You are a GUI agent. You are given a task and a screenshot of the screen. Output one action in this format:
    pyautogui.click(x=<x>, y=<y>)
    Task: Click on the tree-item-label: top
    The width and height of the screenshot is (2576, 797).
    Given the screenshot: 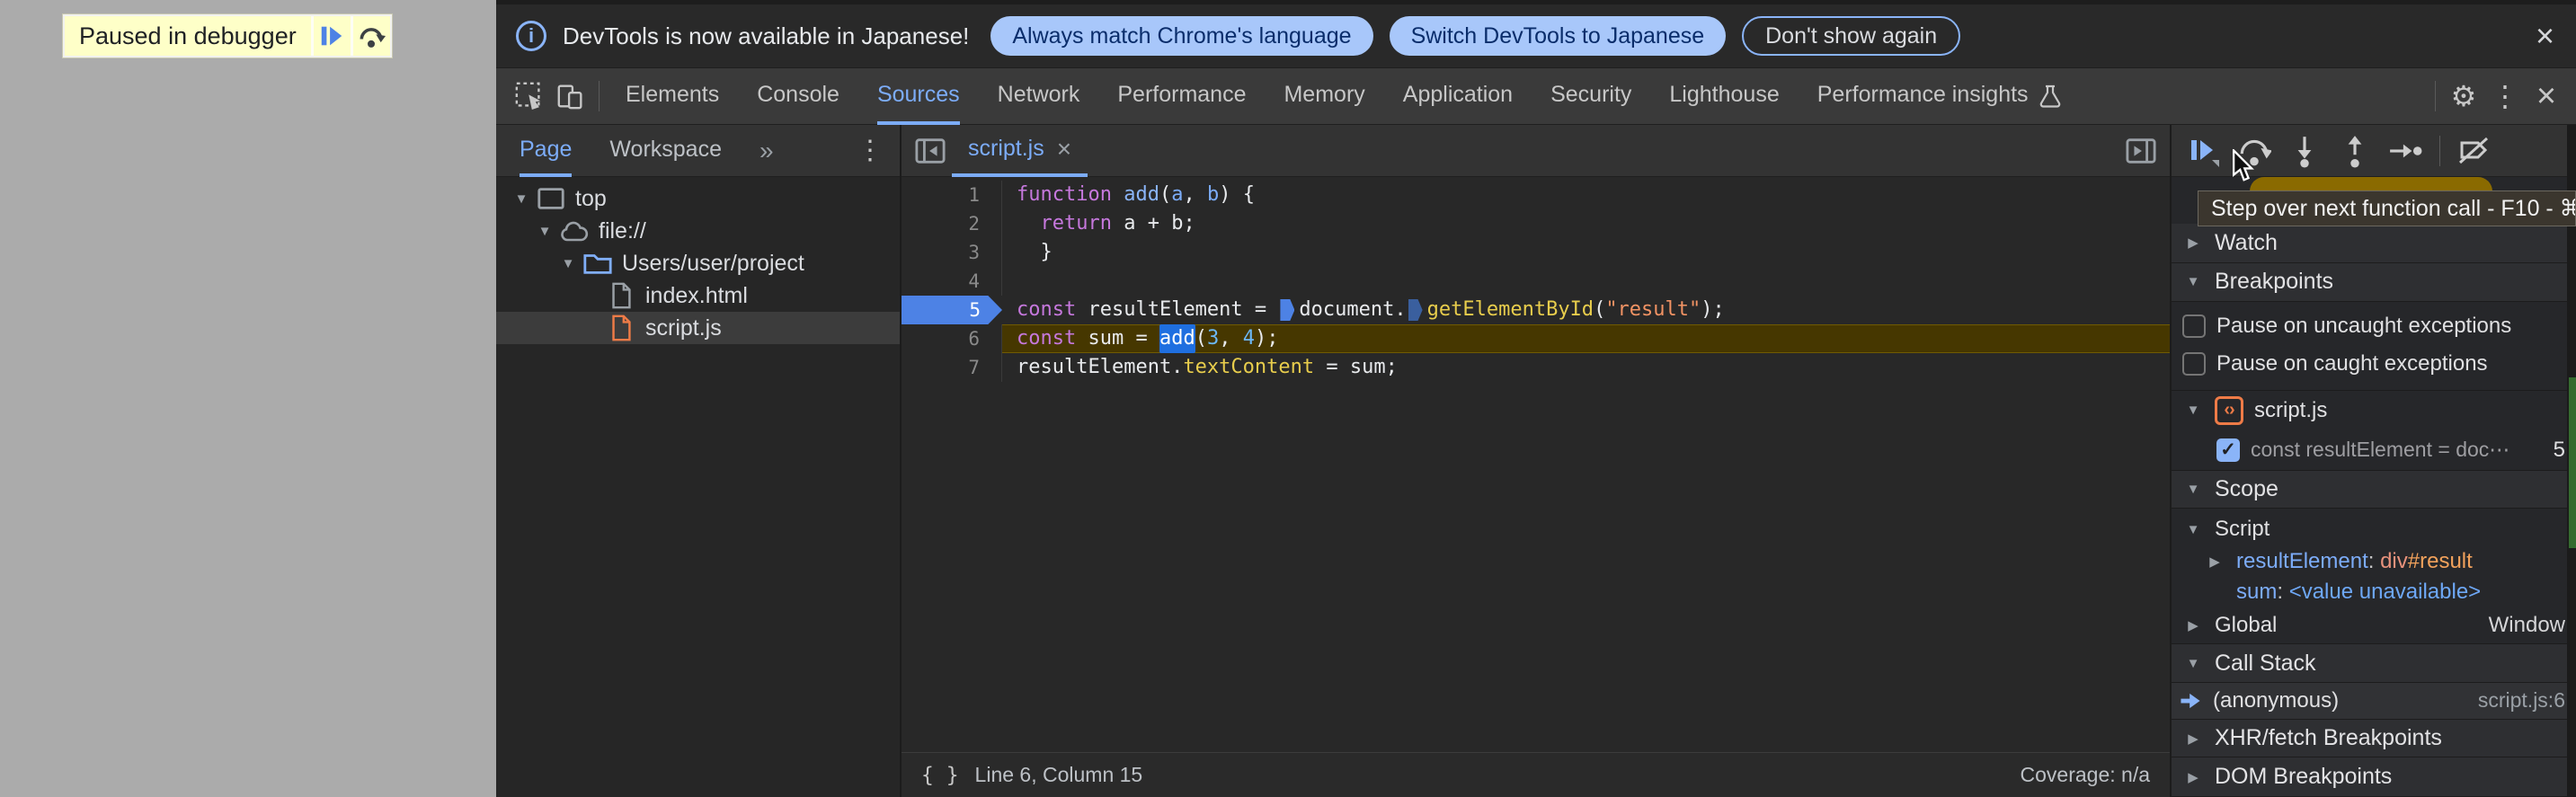 What is the action you would take?
    pyautogui.click(x=591, y=198)
    